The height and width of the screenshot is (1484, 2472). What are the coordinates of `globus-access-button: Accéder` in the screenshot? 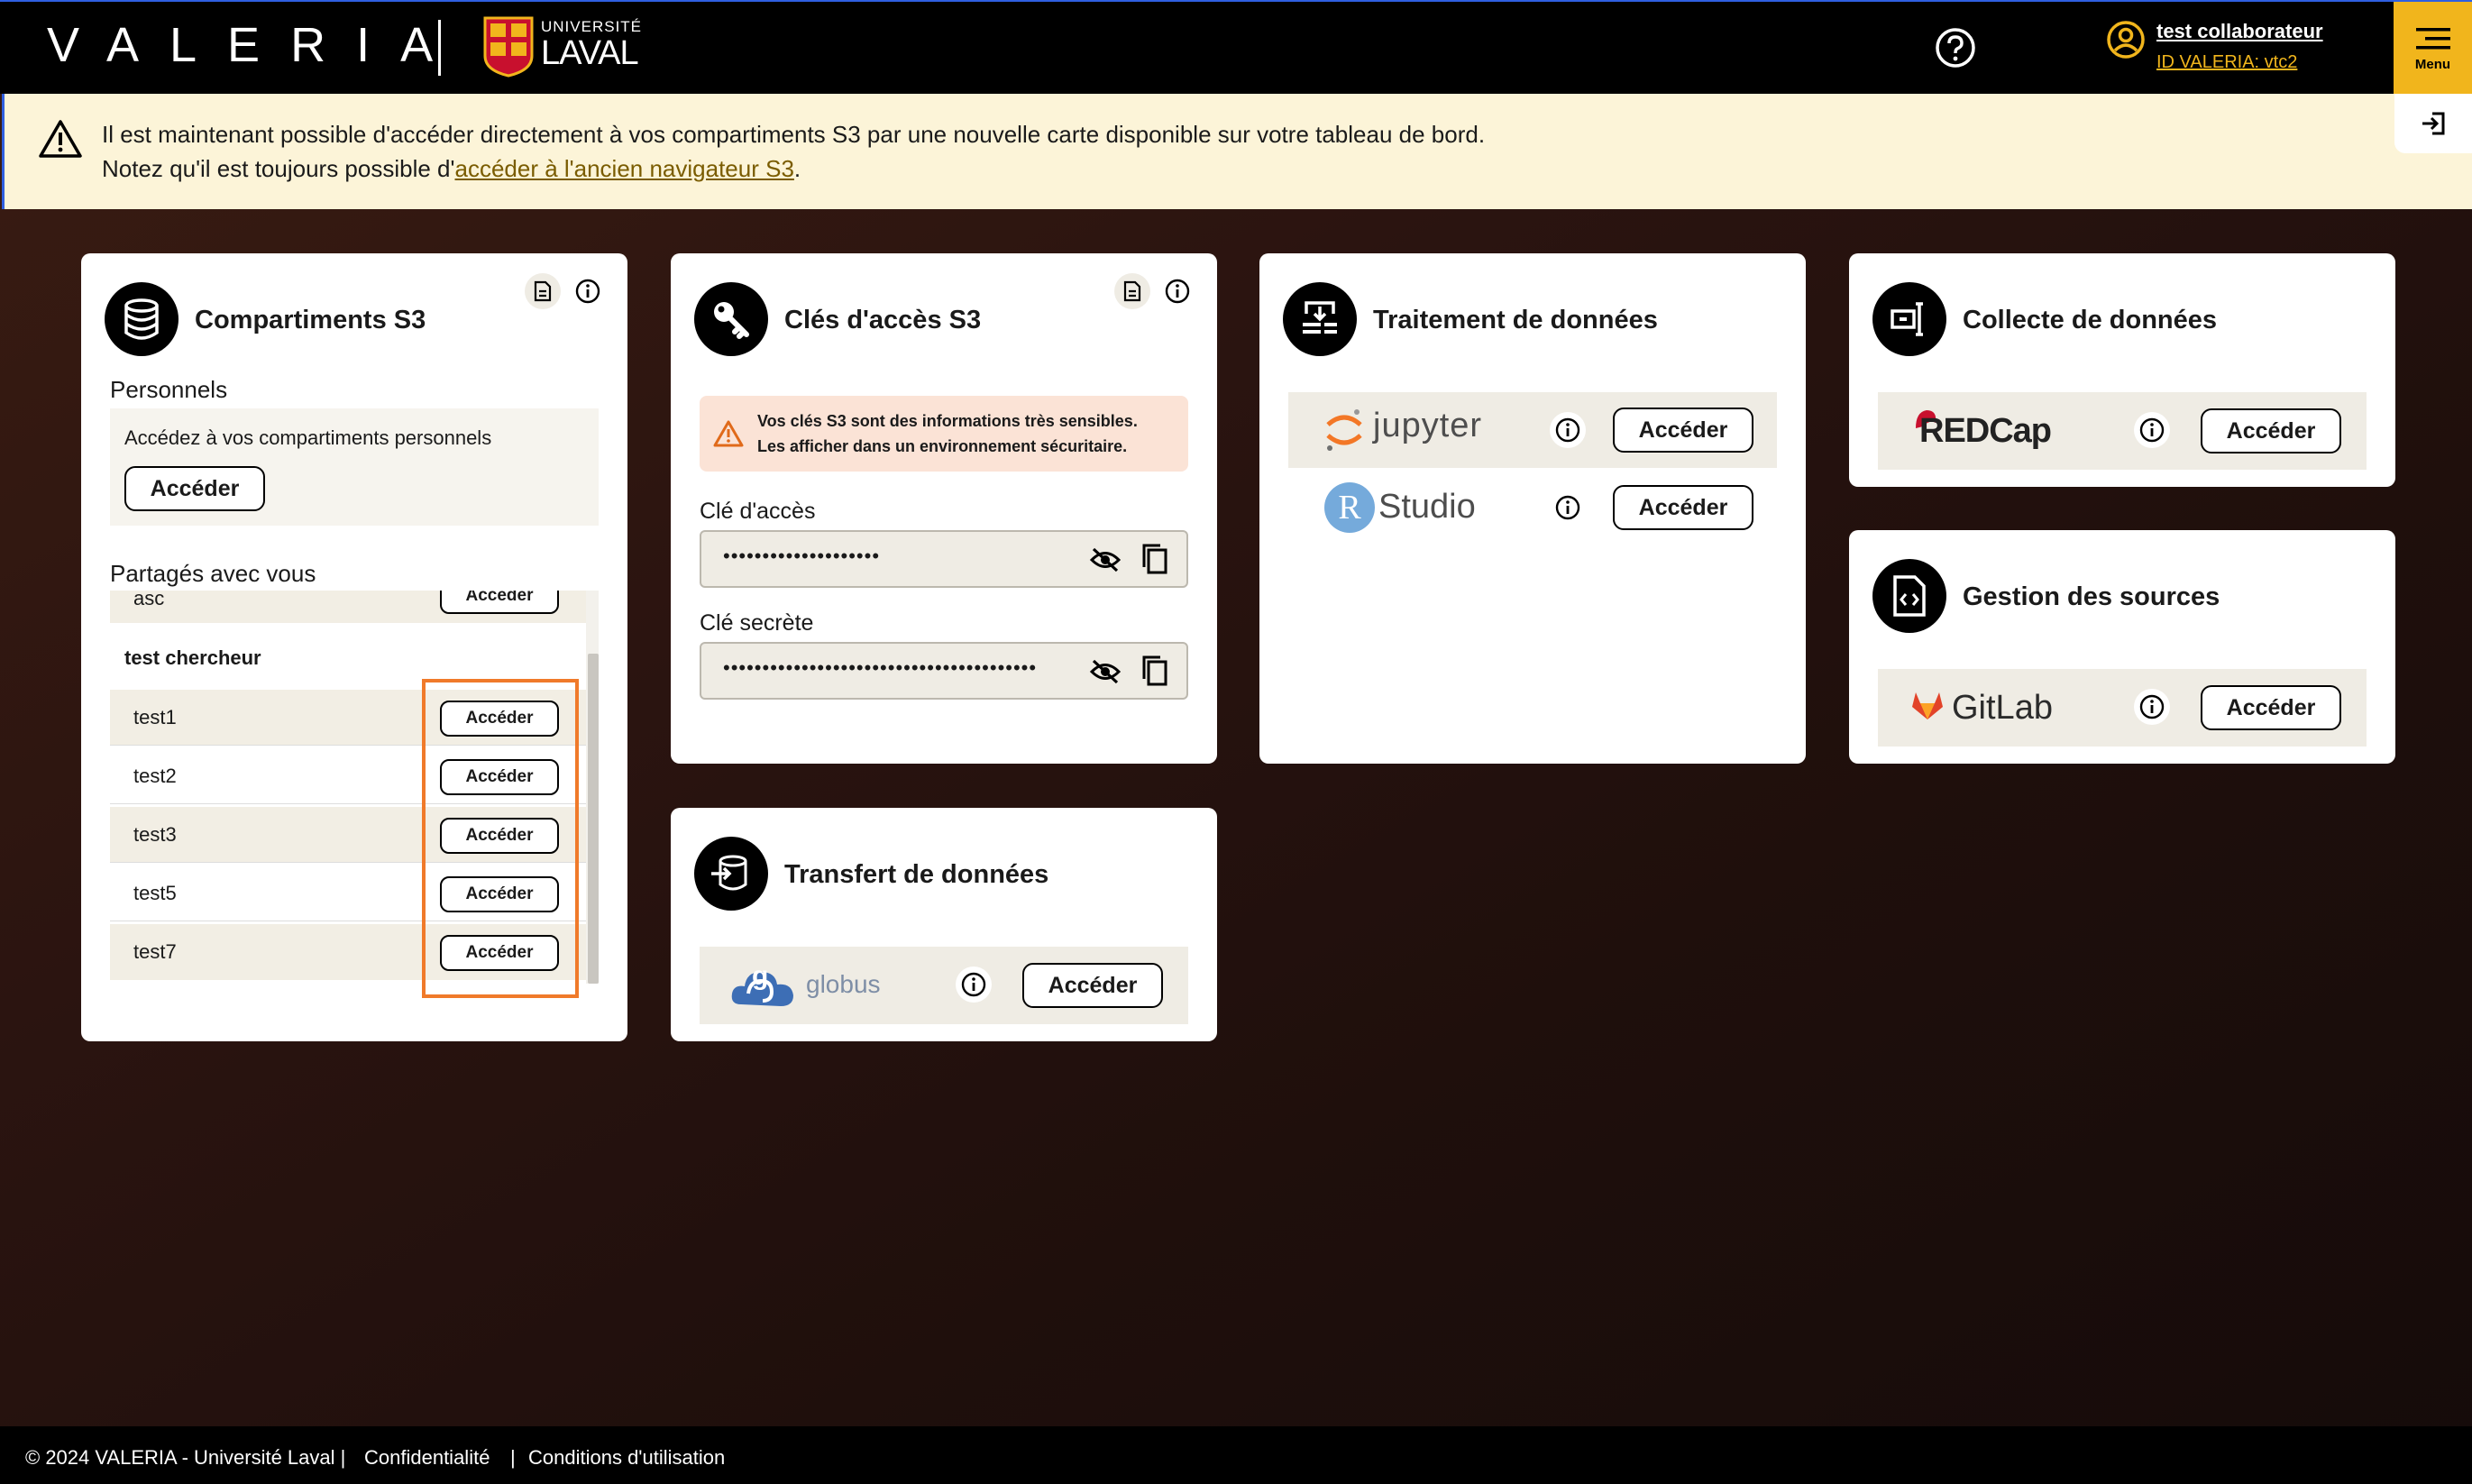 It's located at (1093, 985).